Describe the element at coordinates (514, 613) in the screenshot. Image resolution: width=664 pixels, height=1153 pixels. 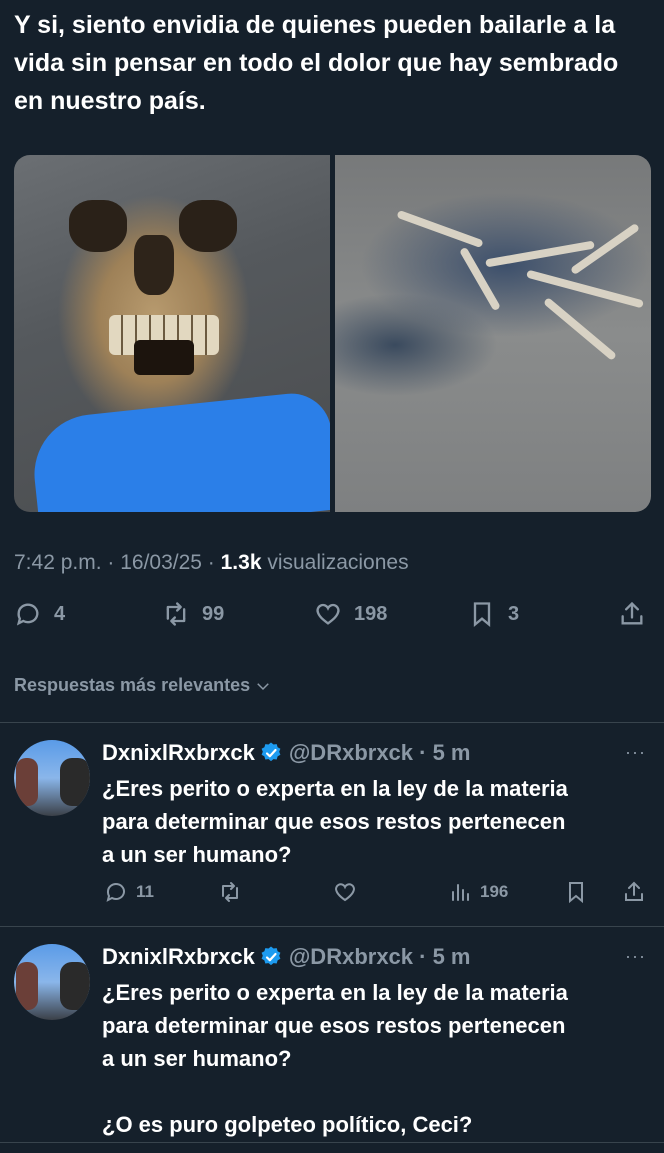
I see `bookmark-count: 3` at that location.